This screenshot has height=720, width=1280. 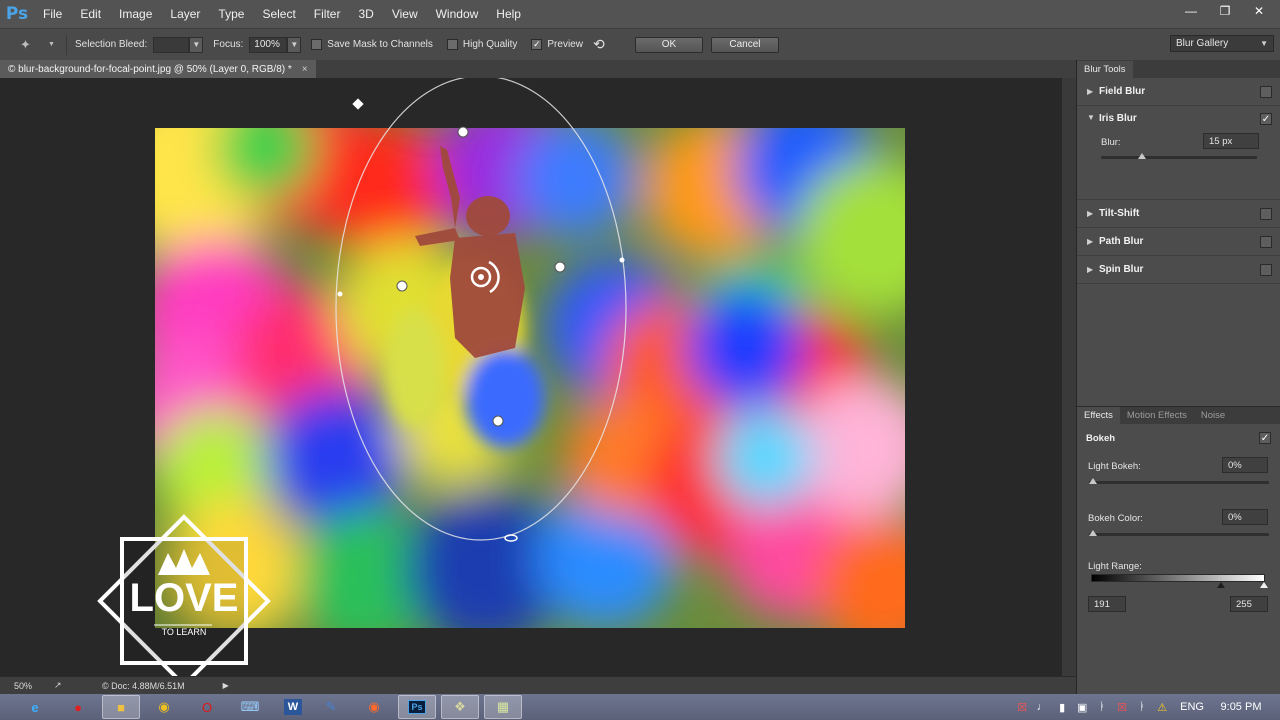 What do you see at coordinates (1178, 214) in the screenshot?
I see `tilt-shift-row: ▶ Tilt-Shift` at bounding box center [1178, 214].